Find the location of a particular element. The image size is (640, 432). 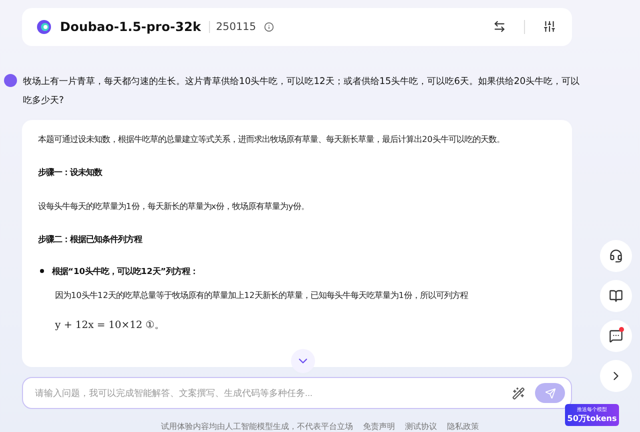

model-name: Doubao-1.5-pro-32k is located at coordinates (130, 26).